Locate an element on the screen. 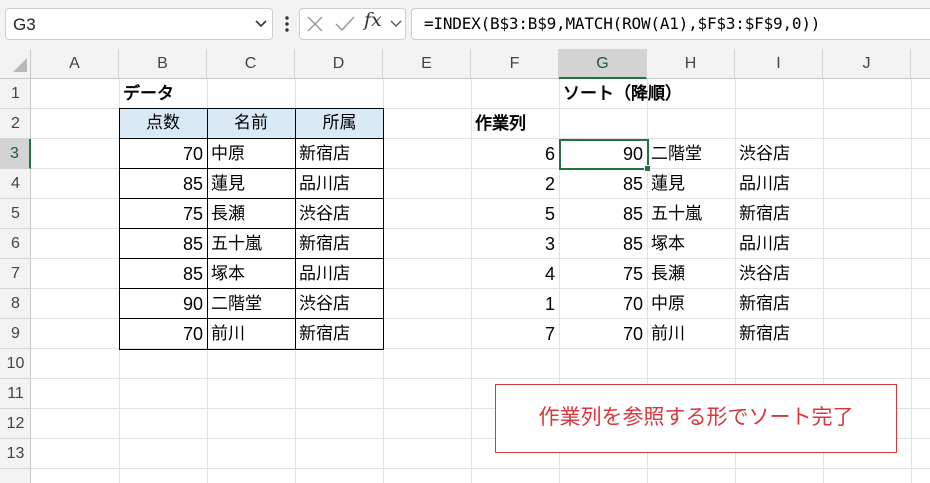 The width and height of the screenshot is (930, 483). row-header-1: 1 is located at coordinates (15, 94).